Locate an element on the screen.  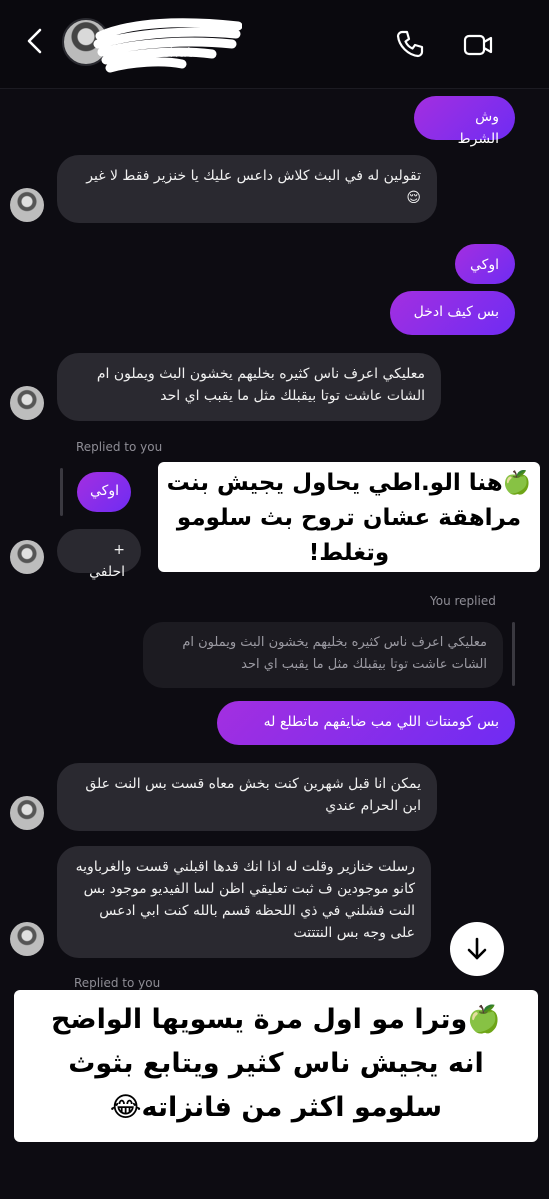
redaction-scribble is located at coordinates (167, 45).